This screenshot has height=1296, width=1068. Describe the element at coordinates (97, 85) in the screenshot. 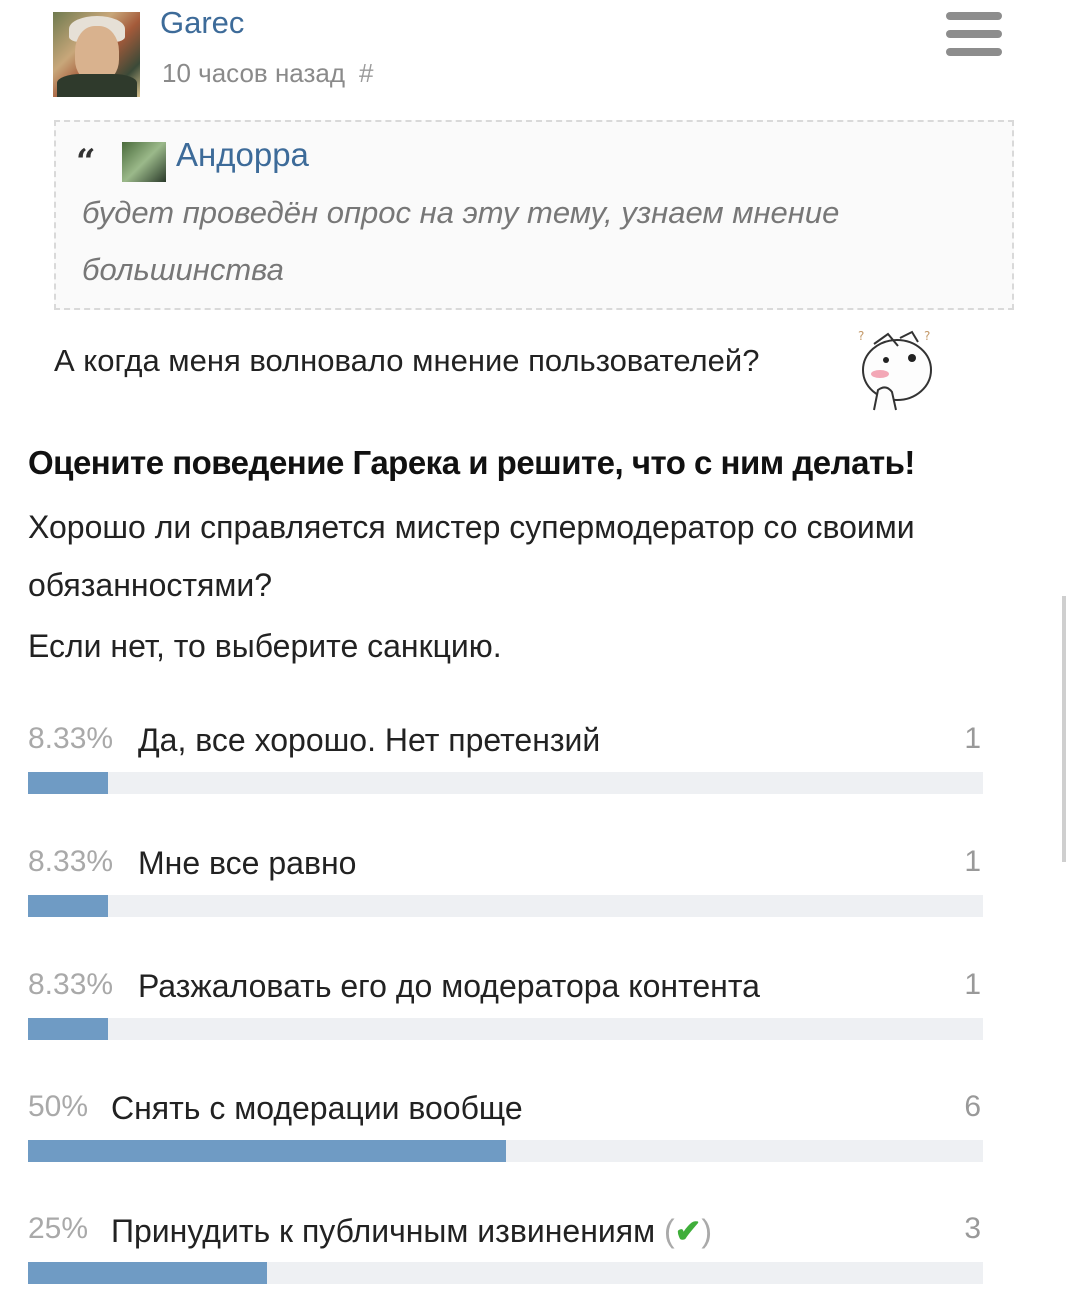

I see `avatar-coat` at that location.